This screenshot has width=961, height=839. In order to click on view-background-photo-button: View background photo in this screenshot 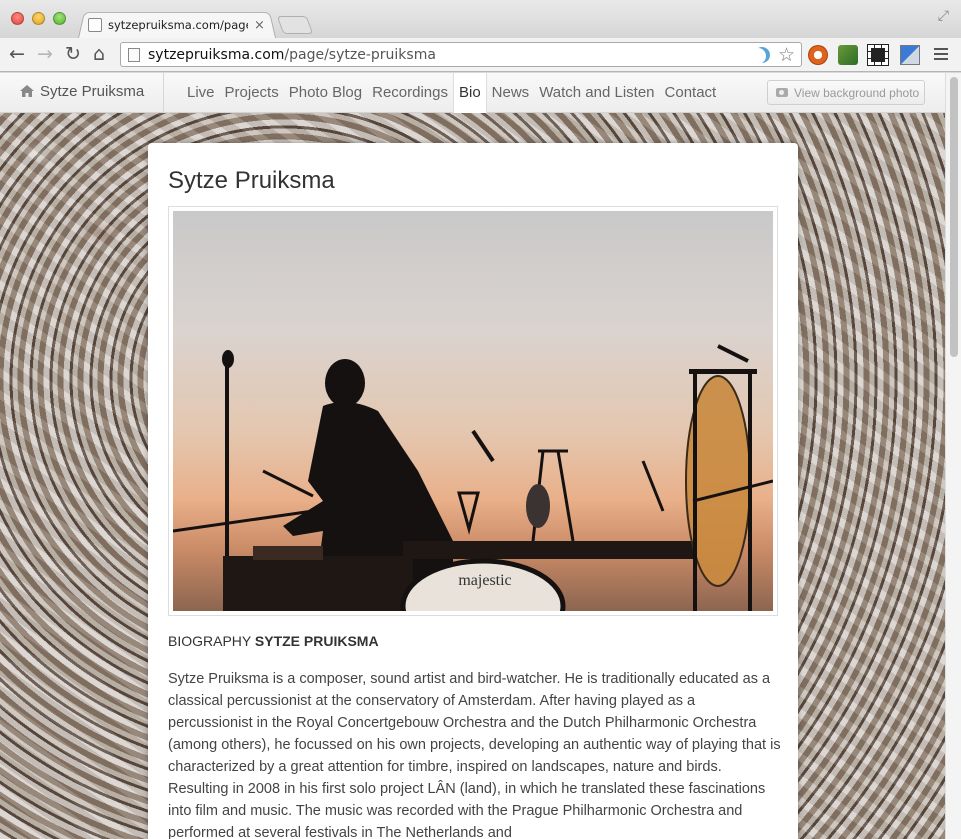, I will do `click(846, 92)`.